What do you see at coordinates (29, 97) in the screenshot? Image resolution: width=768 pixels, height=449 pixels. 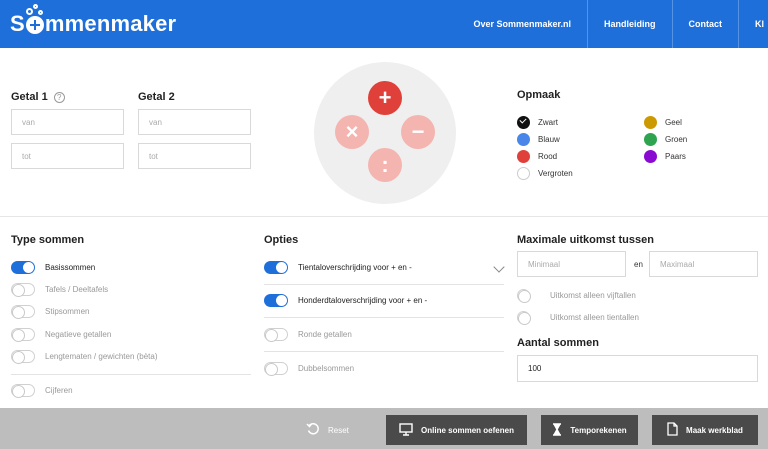 I see `getal1-label: Getal 1` at bounding box center [29, 97].